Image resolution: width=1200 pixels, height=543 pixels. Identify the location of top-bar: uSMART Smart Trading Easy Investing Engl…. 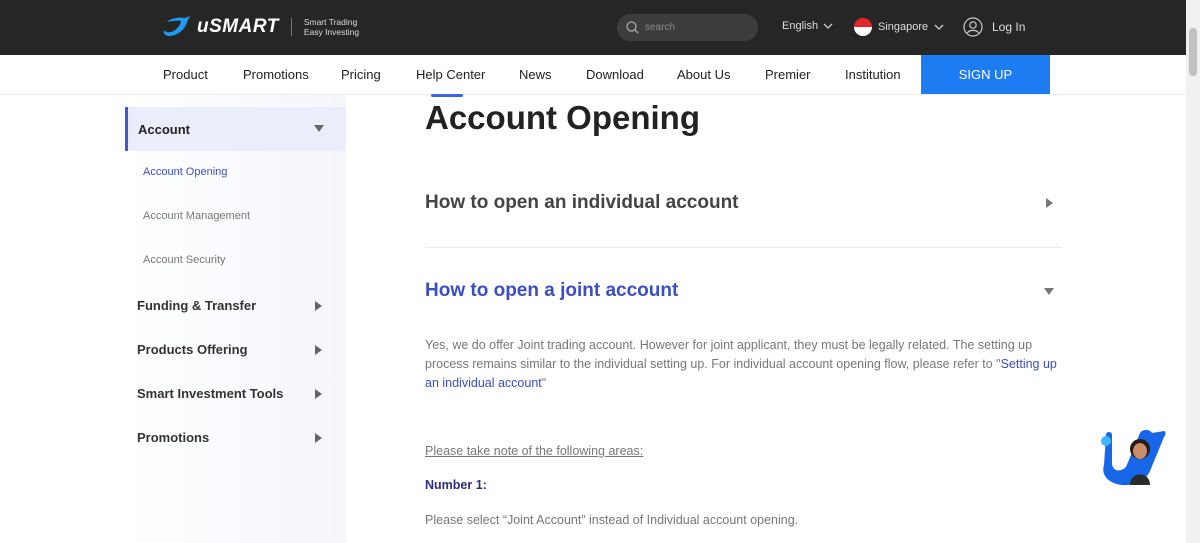
(600, 27).